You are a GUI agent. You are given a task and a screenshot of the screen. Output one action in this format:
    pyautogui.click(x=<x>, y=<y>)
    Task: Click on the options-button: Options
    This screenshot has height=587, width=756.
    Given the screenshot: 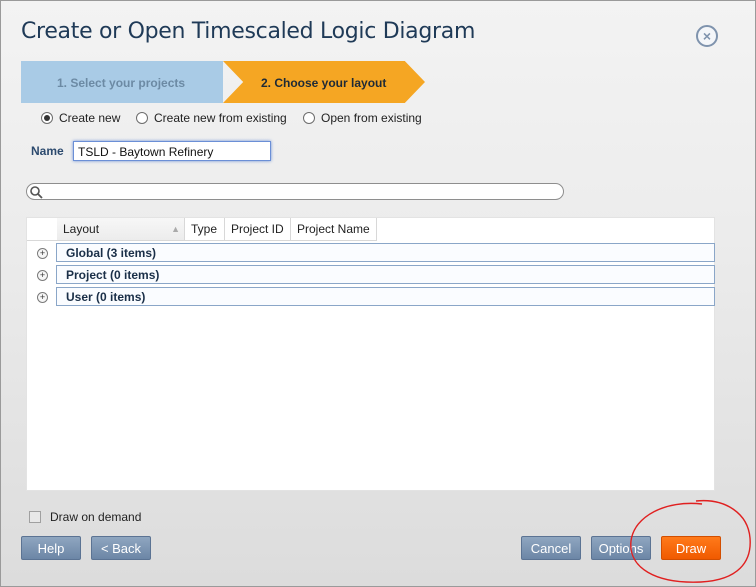 What is the action you would take?
    pyautogui.click(x=621, y=548)
    